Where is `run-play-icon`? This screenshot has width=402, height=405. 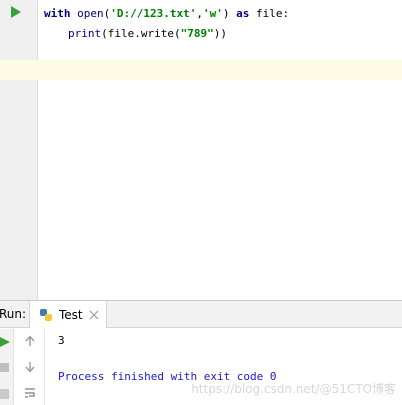 run-play-icon is located at coordinates (16, 12).